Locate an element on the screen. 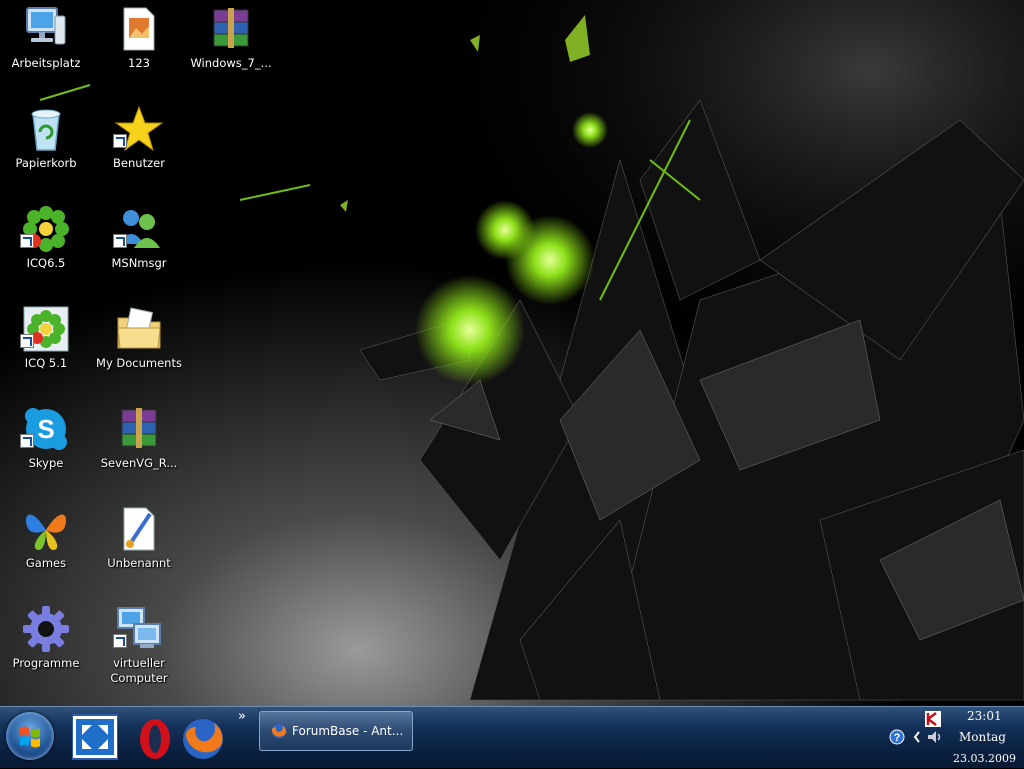 This screenshot has height=769, width=1024. desktop-icon-virtueller-computer: virtueller Computer is located at coordinates (139, 651).